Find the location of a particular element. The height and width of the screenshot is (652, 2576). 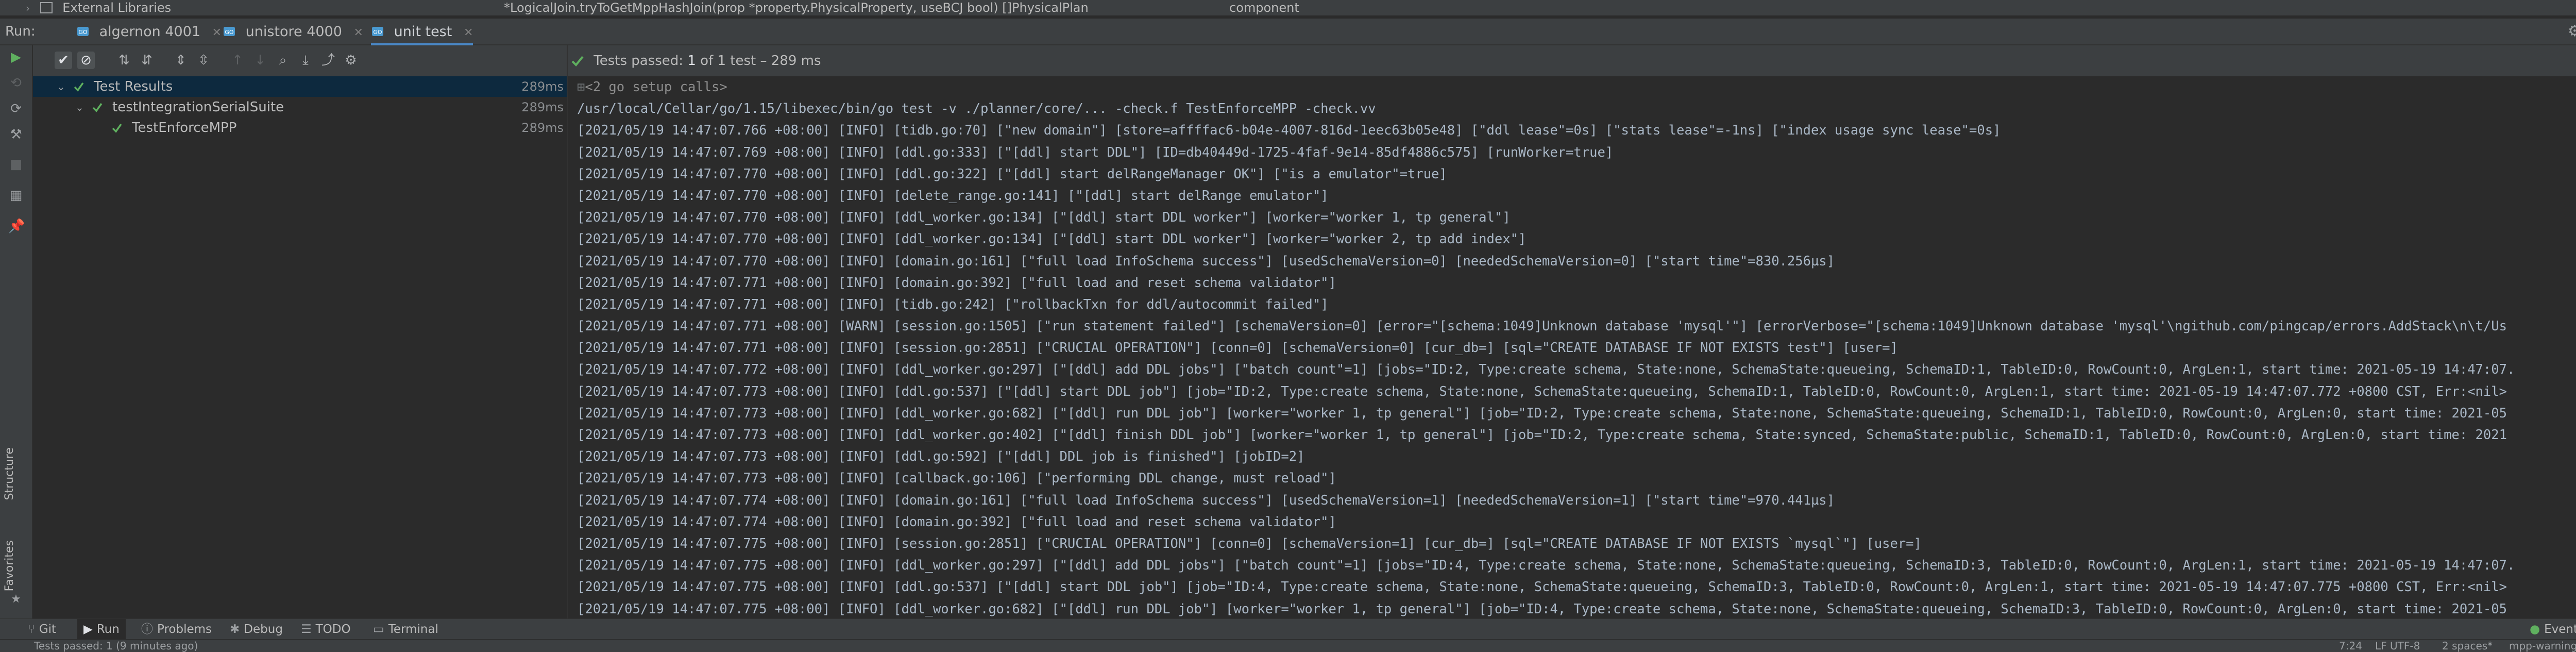

favorites-tool-tab: Favorites is located at coordinates (9, 565).